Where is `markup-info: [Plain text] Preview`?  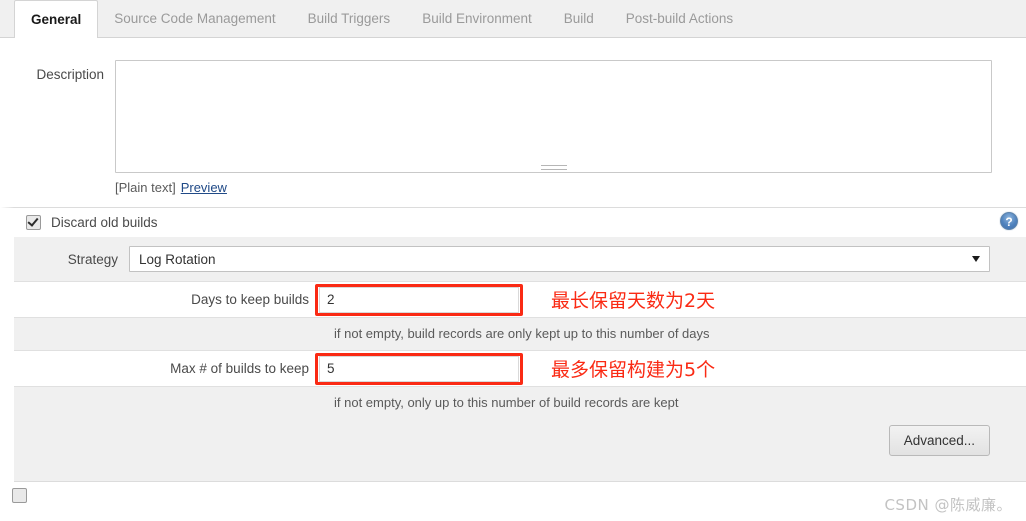 markup-info: [Plain text] Preview is located at coordinates (171, 187).